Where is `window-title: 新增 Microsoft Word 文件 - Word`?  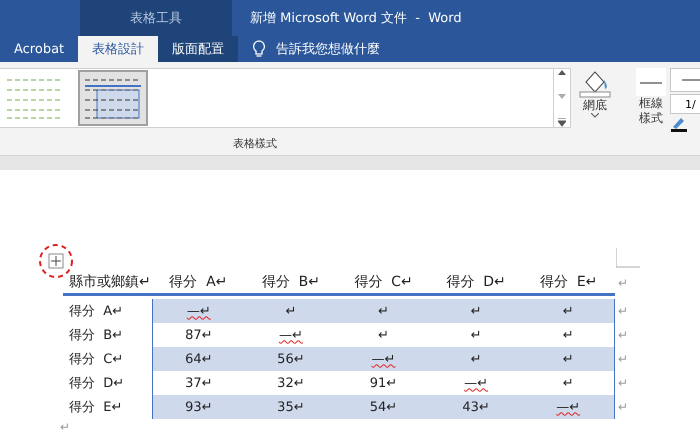 window-title: 新增 Microsoft Word 文件 - Word is located at coordinates (356, 19).